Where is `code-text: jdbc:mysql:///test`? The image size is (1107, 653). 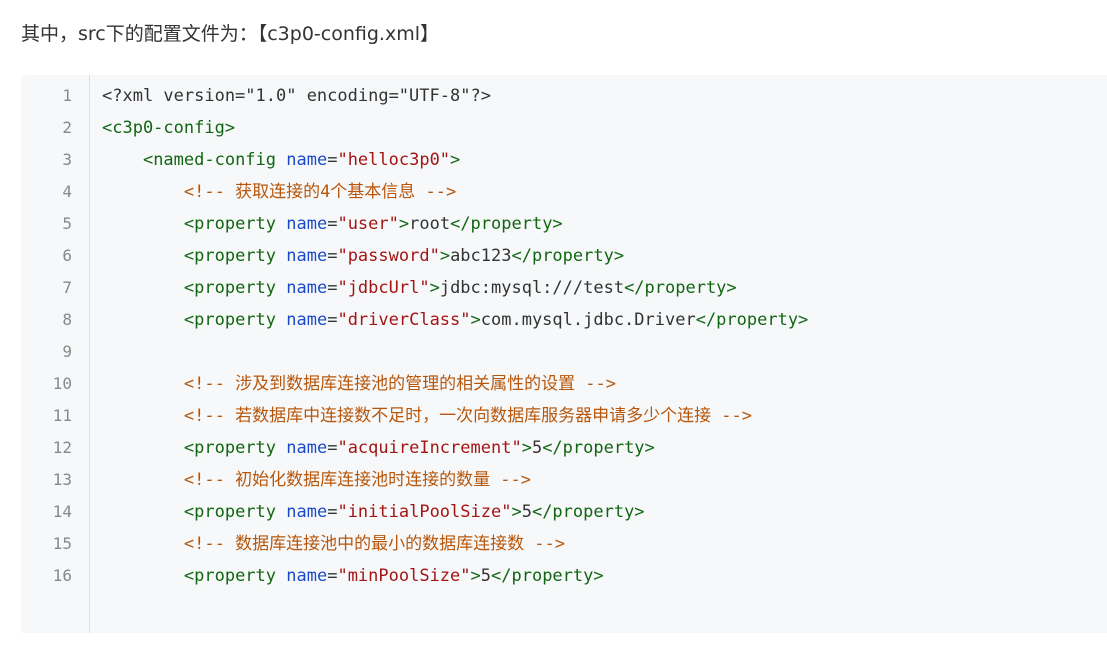
code-text: jdbc:mysql:///test is located at coordinates (532, 288).